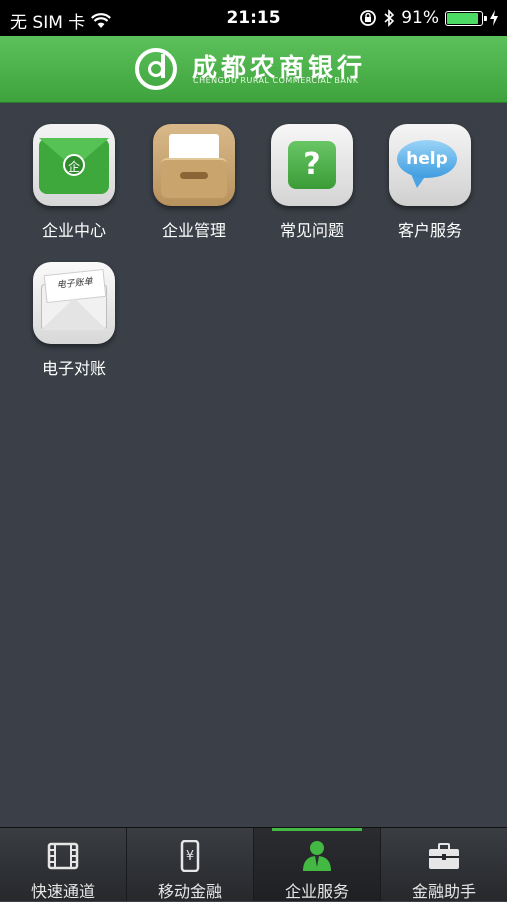 This screenshot has width=507, height=902. What do you see at coordinates (389, 18) in the screenshot?
I see `bluetooth-icon` at bounding box center [389, 18].